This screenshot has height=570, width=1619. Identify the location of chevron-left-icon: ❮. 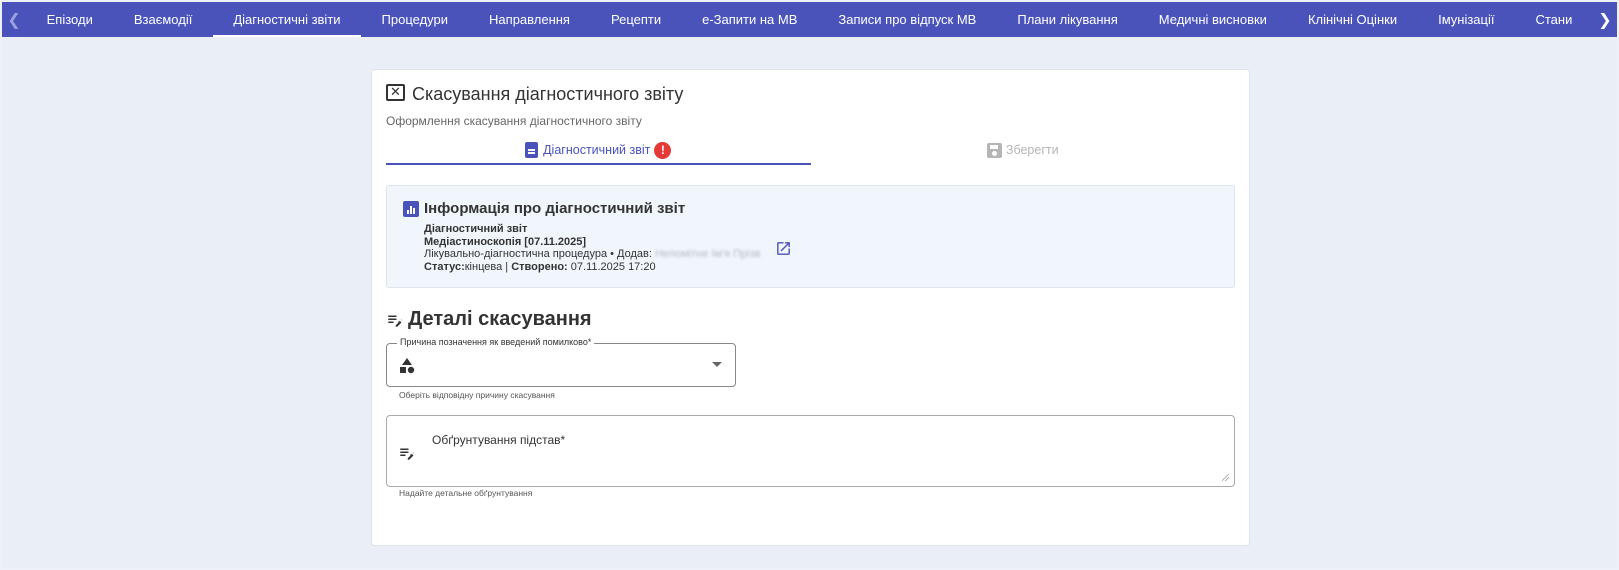
(14, 19).